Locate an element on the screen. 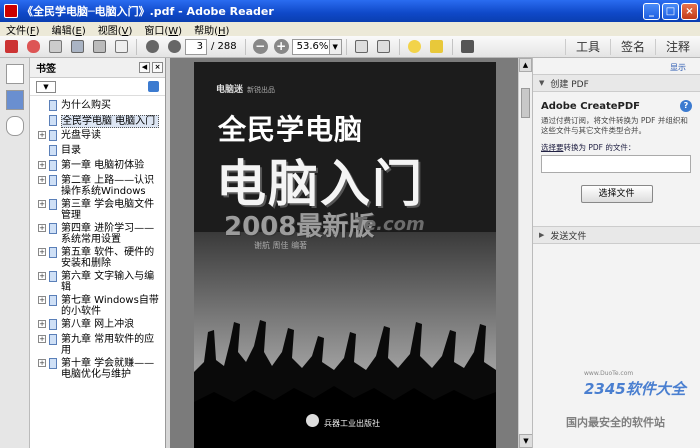 The image size is (700, 448). close-panel-icon: × is located at coordinates (157, 67).